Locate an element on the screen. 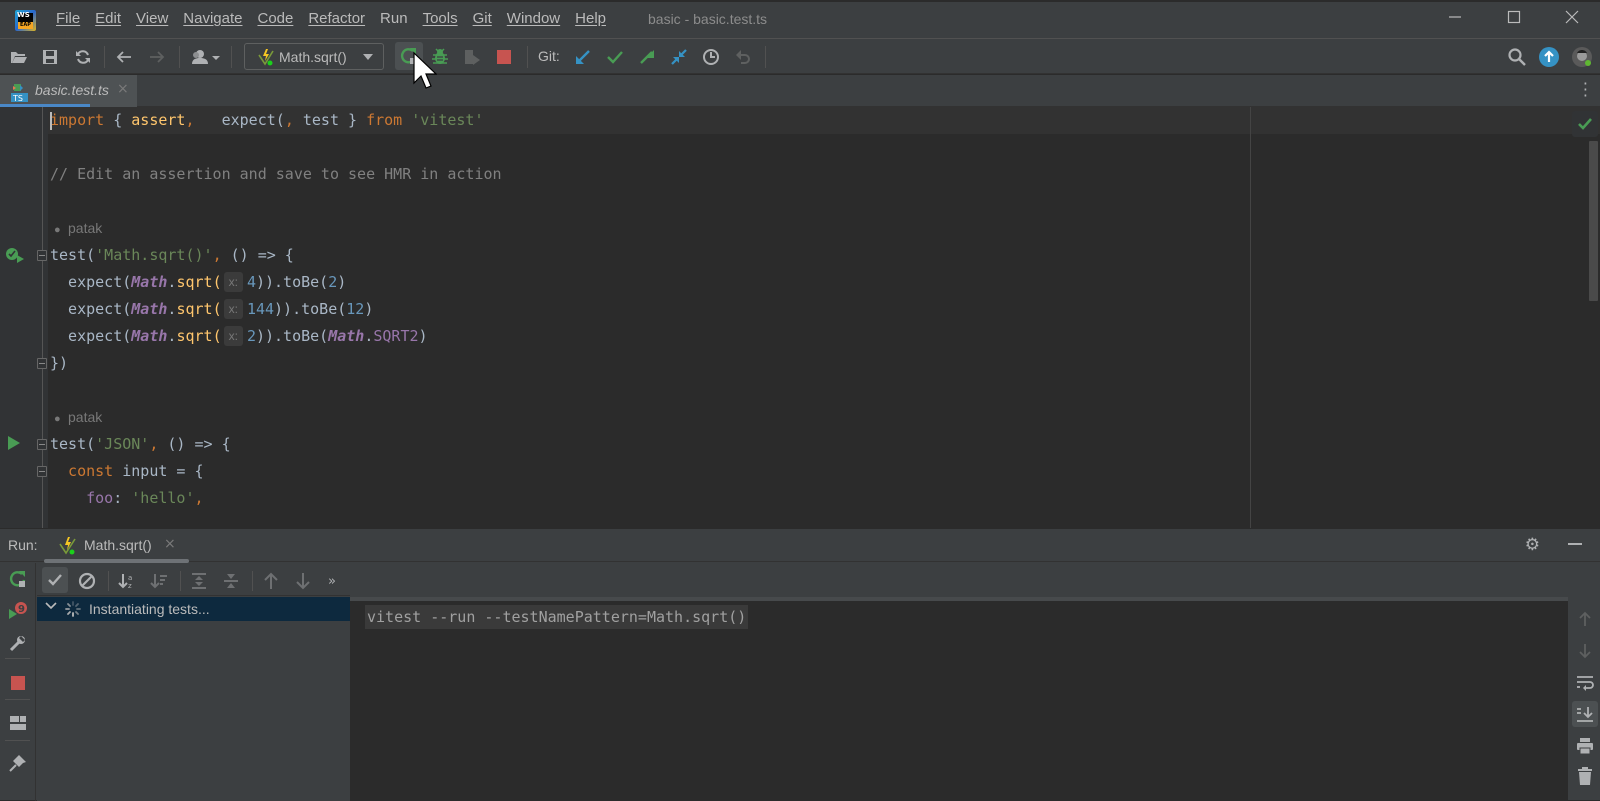  run-tab-math-sqrt: Math.sqrt() × is located at coordinates (116, 546).